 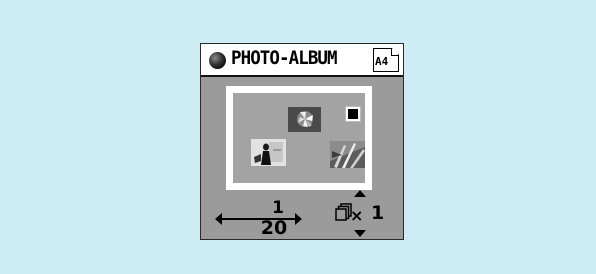 I want to click on foliage-photo-icon, so click(x=347, y=154).